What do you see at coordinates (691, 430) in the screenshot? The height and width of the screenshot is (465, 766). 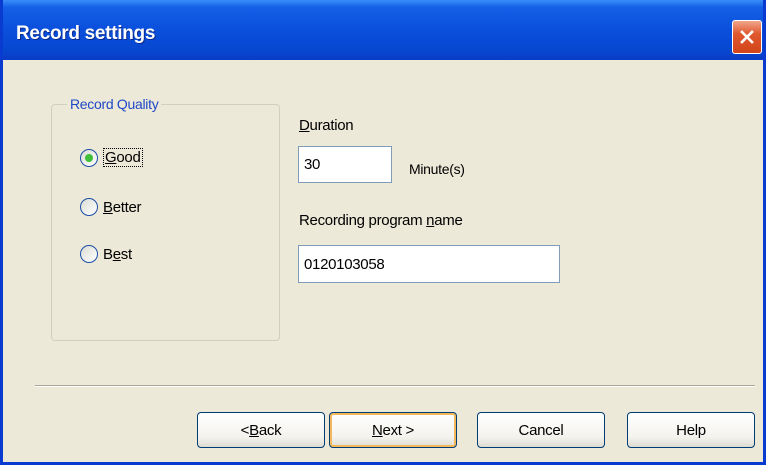 I see `help-button: Help` at bounding box center [691, 430].